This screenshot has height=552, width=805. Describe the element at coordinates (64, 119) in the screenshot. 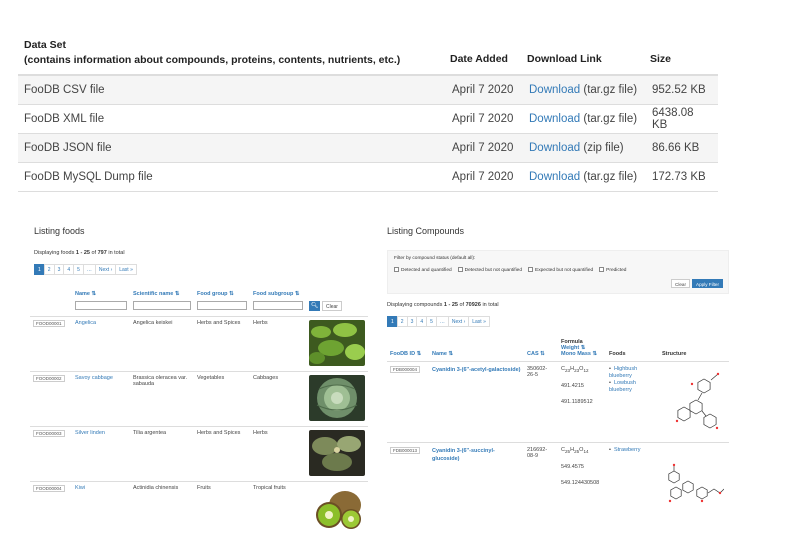

I see `dataset-name: FooDB XML file` at that location.